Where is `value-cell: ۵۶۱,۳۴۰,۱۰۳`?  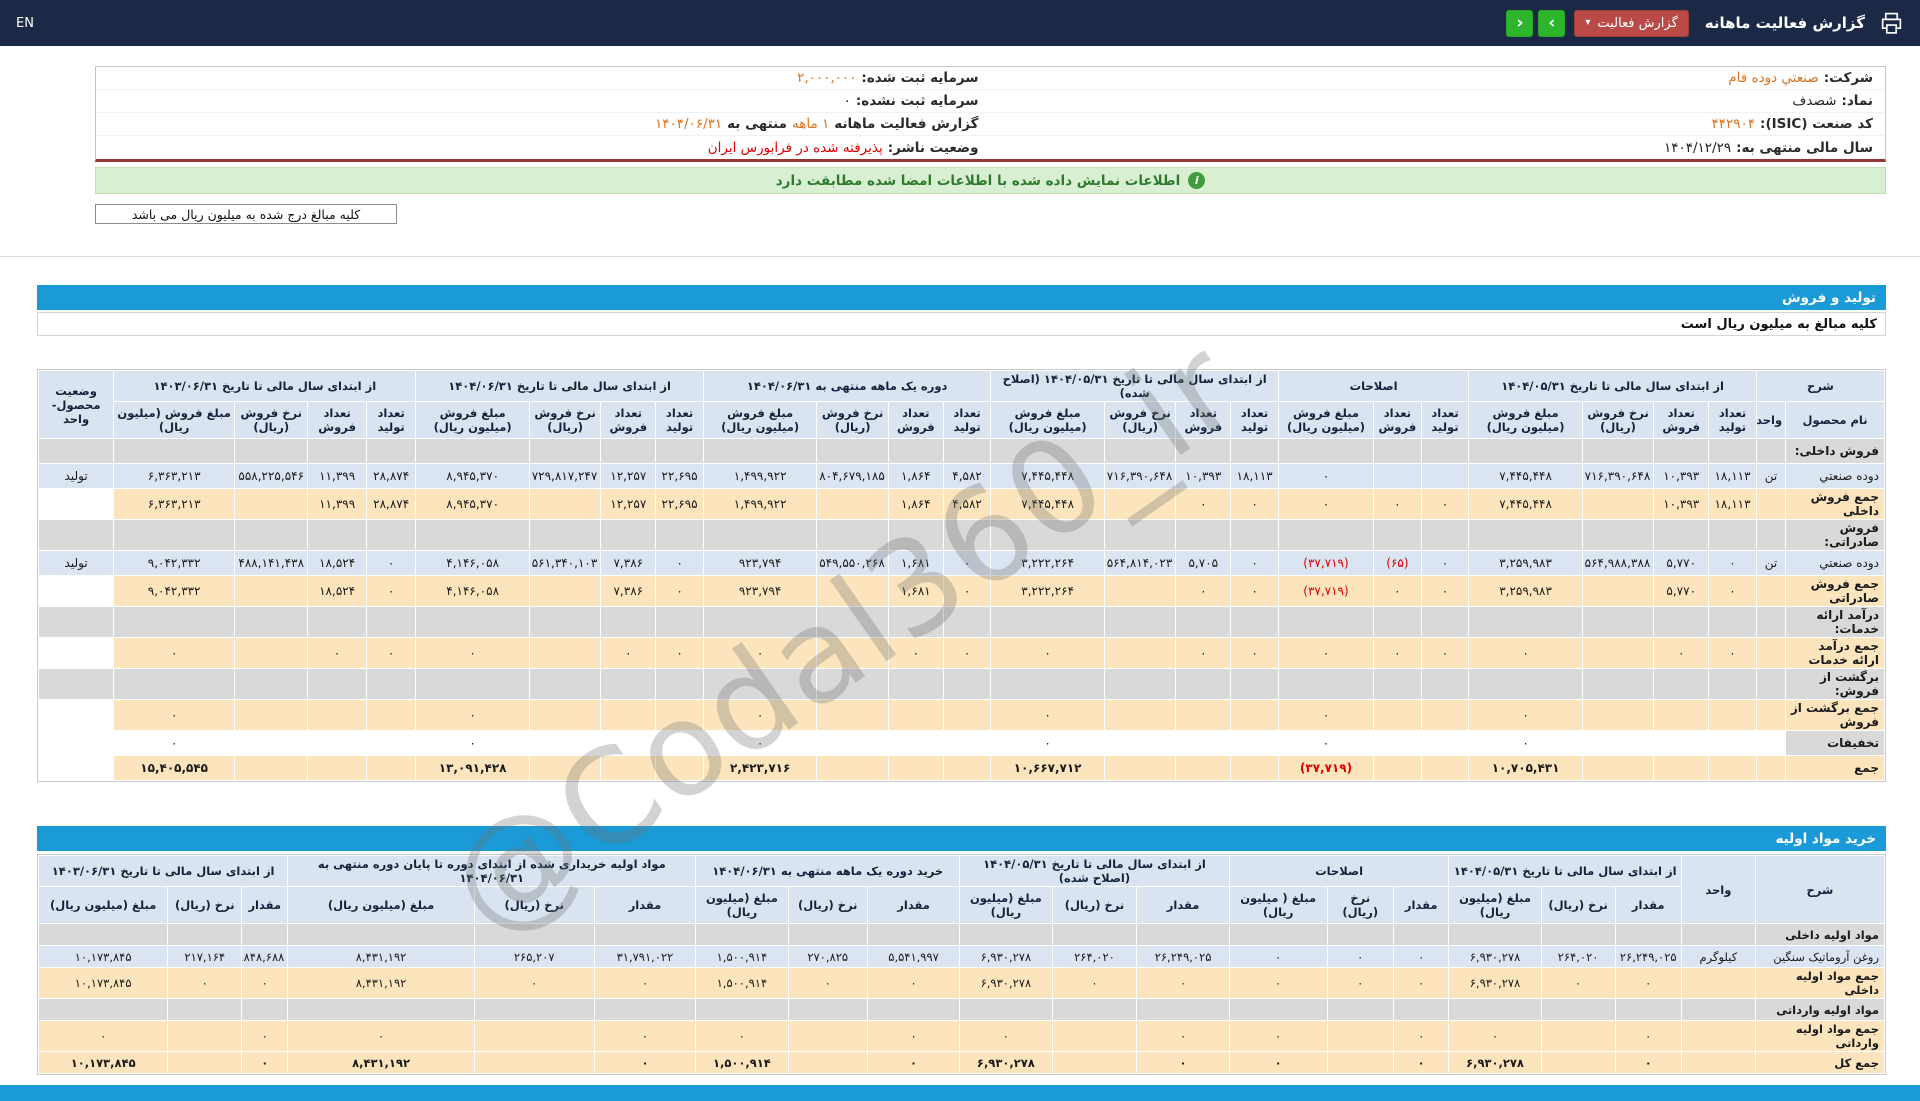
value-cell: ۵۶۱,۳۴۰,۱۰۳ is located at coordinates (565, 563).